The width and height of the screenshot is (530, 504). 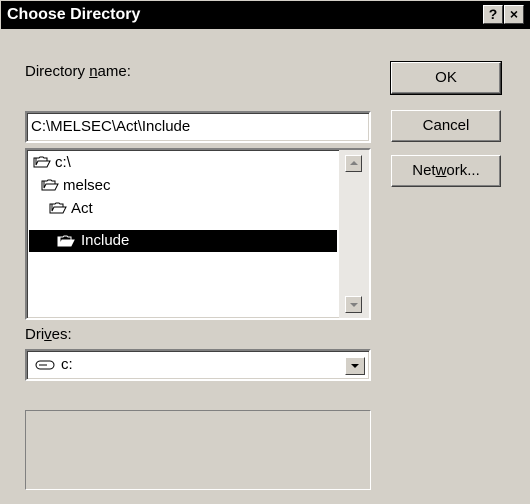 I want to click on tree-item-label: Act, so click(x=82, y=208).